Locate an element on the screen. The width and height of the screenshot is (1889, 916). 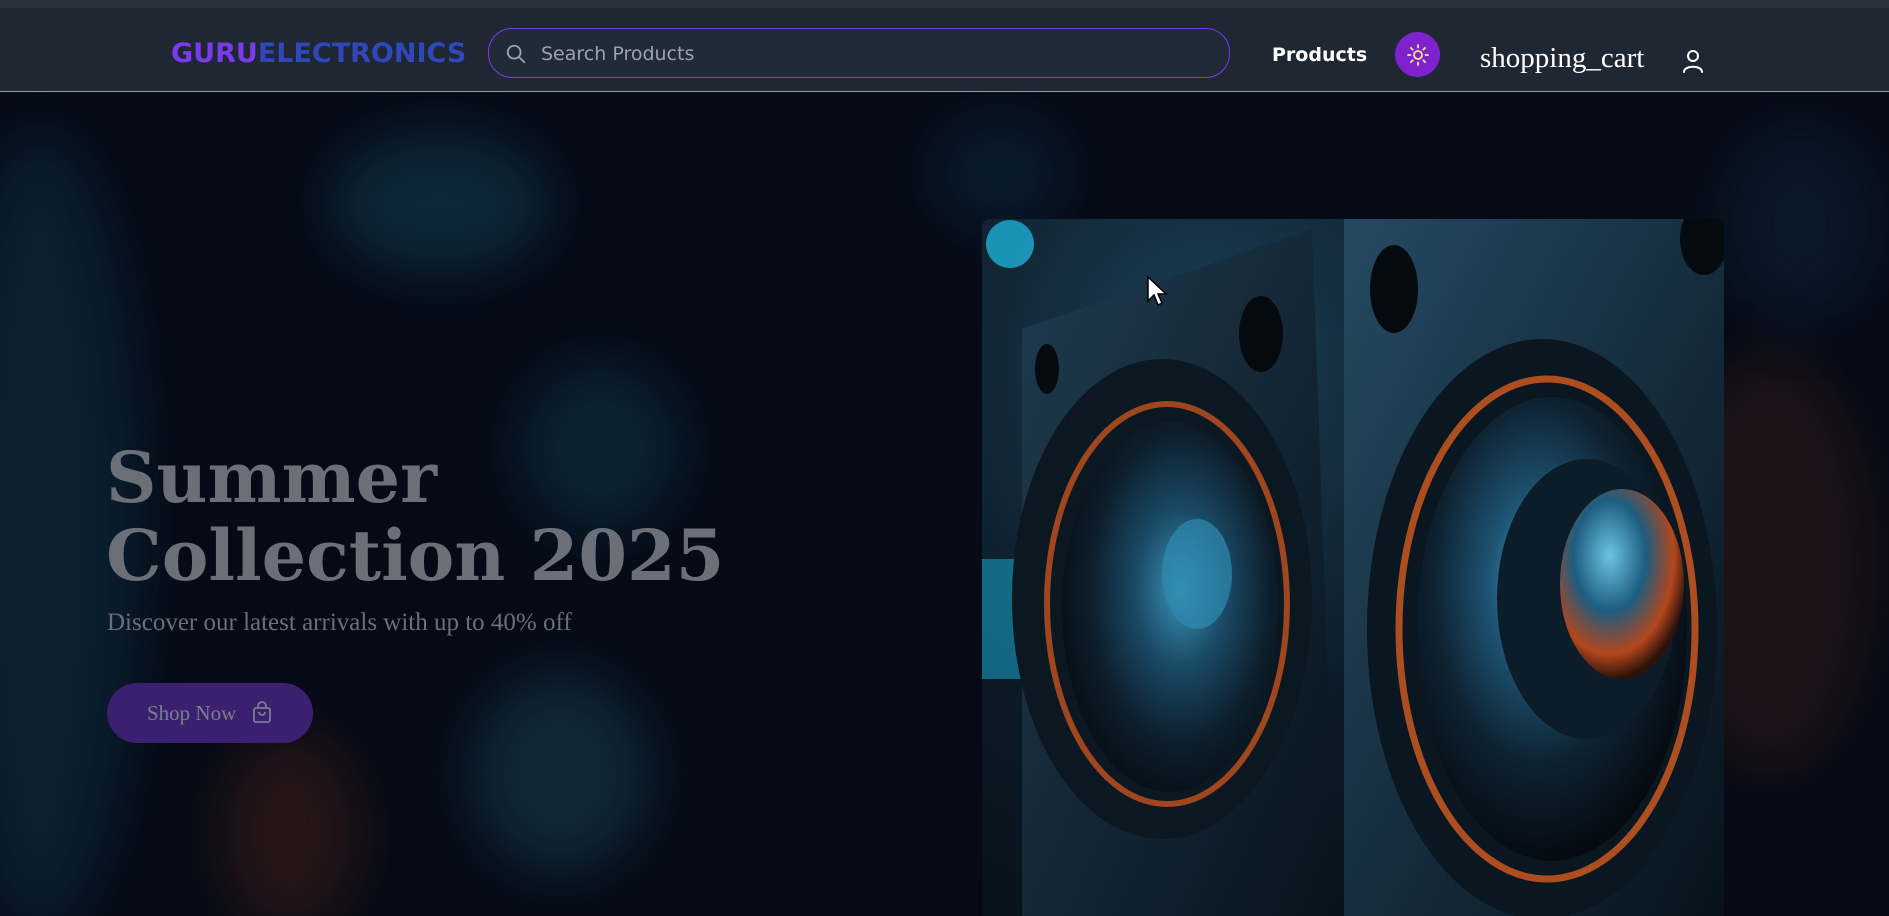
sun-icon is located at coordinates (1417, 54).